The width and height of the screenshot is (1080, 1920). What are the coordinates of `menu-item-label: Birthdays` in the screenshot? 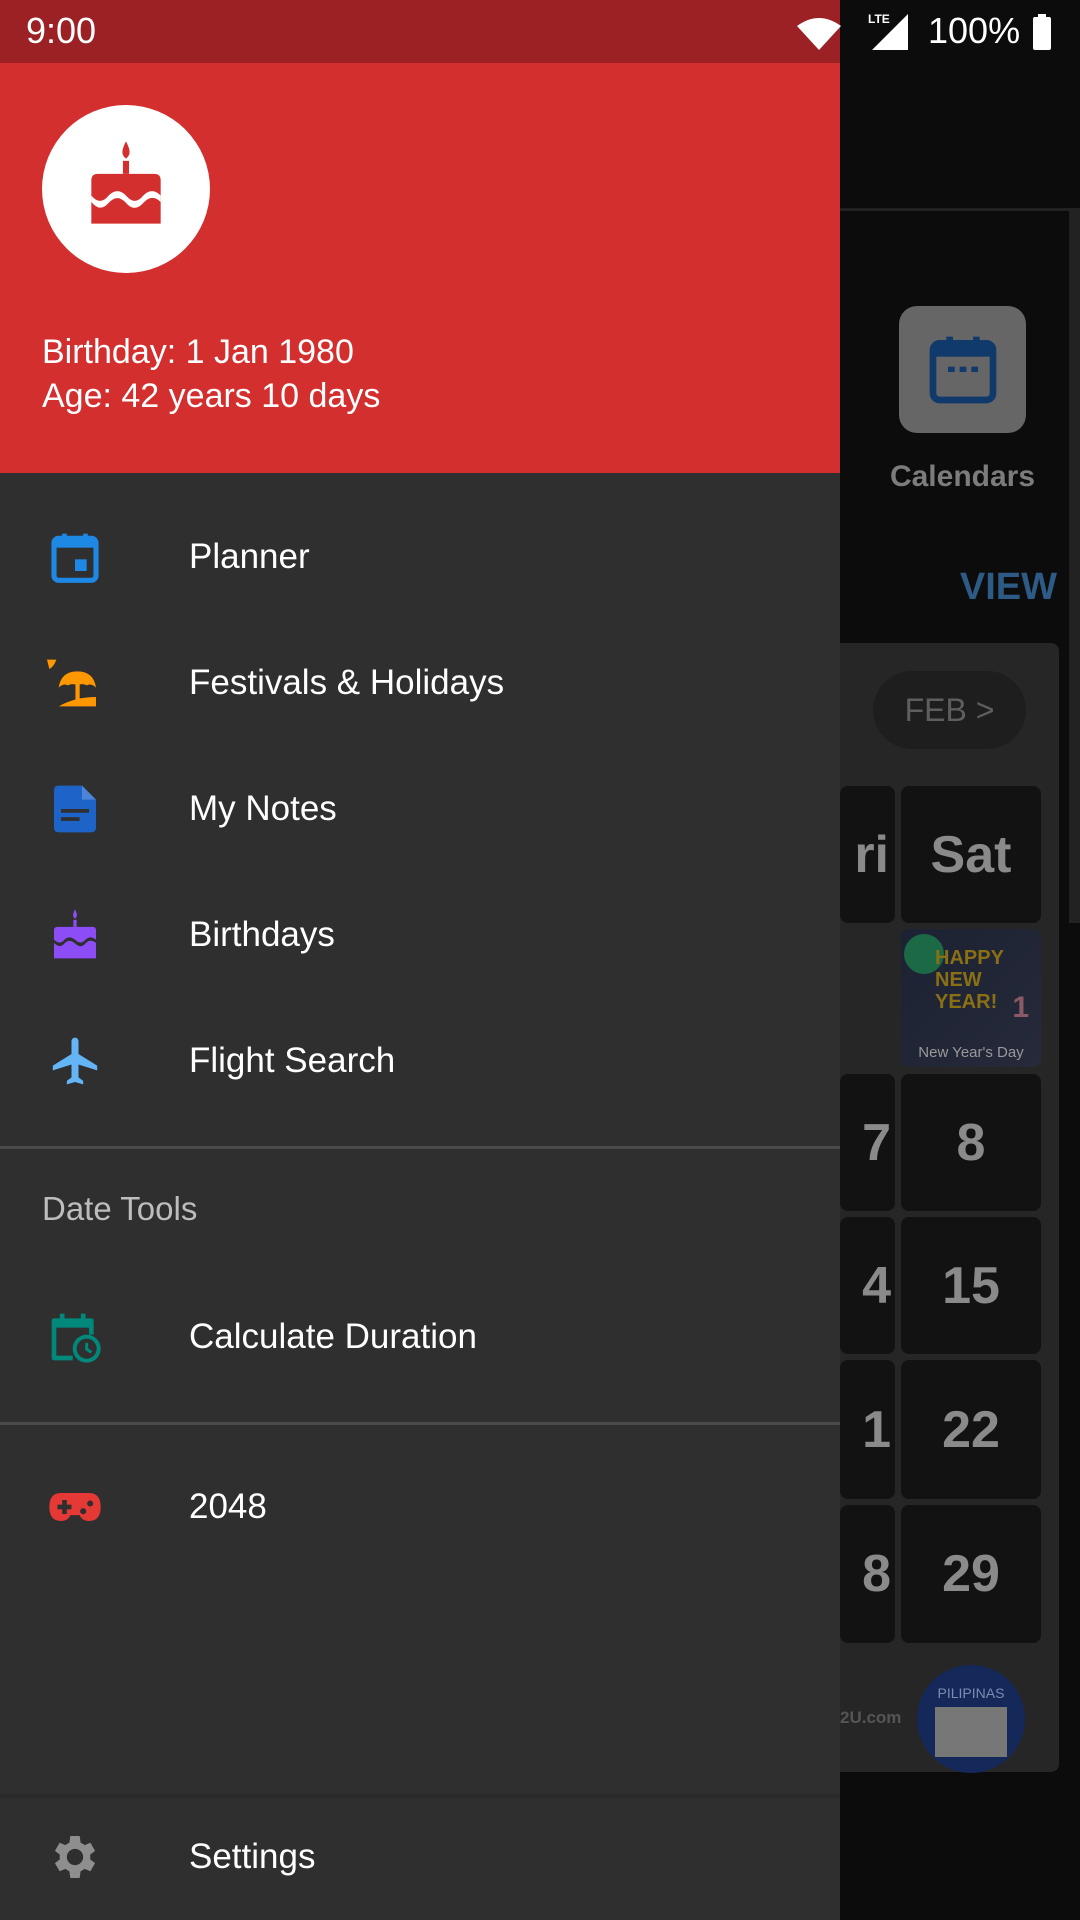 It's located at (262, 934).